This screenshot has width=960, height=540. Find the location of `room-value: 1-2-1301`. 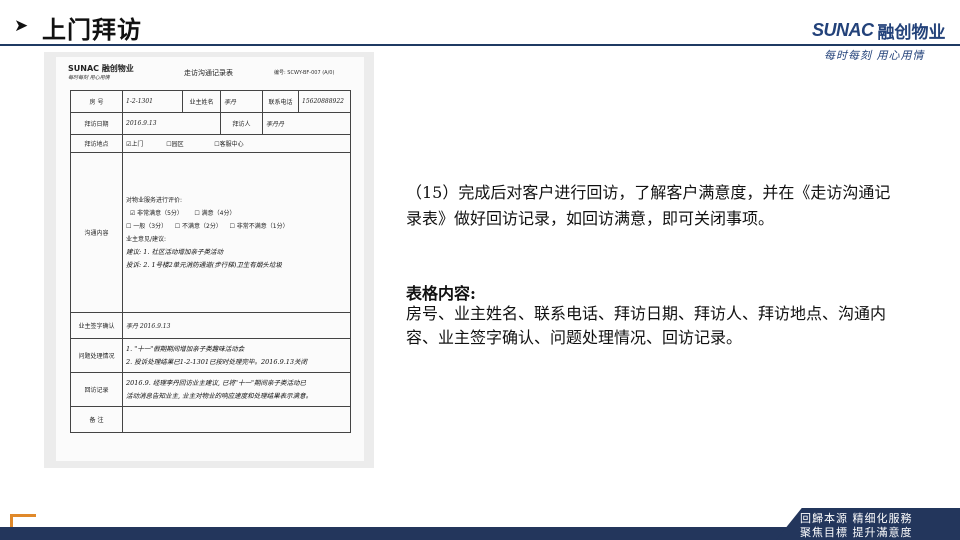

room-value: 1-2-1301 is located at coordinates (152, 101).